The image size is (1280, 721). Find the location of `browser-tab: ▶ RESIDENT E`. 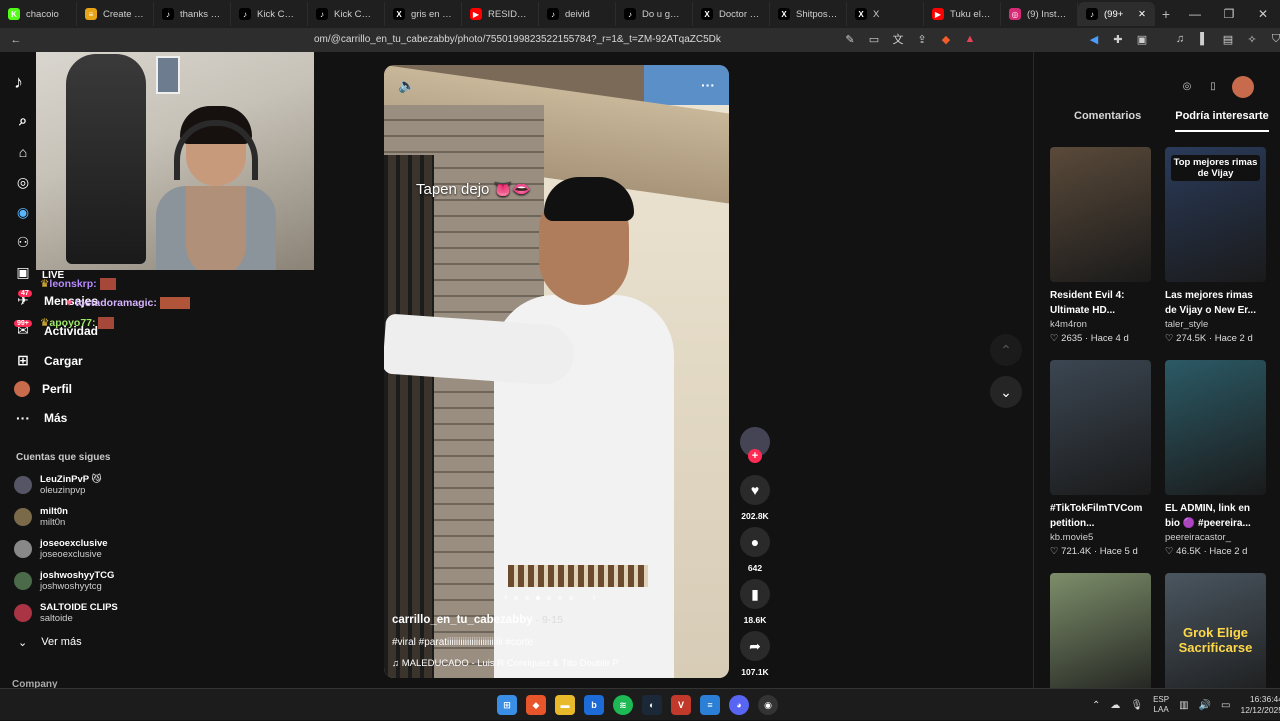

browser-tab: ▶ RESIDENT E is located at coordinates (500, 14).